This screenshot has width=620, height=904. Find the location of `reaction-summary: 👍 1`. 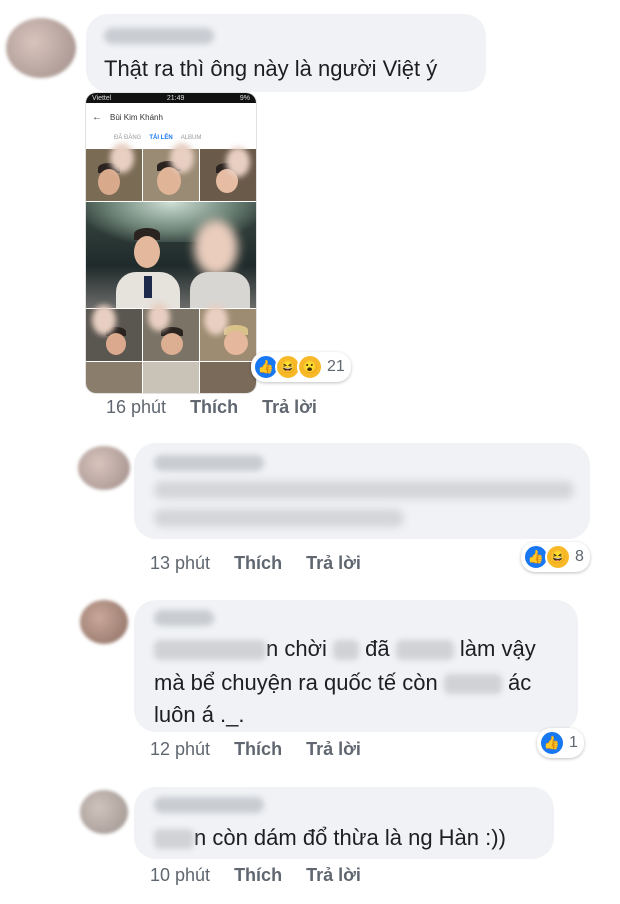

reaction-summary: 👍 1 is located at coordinates (560, 743).